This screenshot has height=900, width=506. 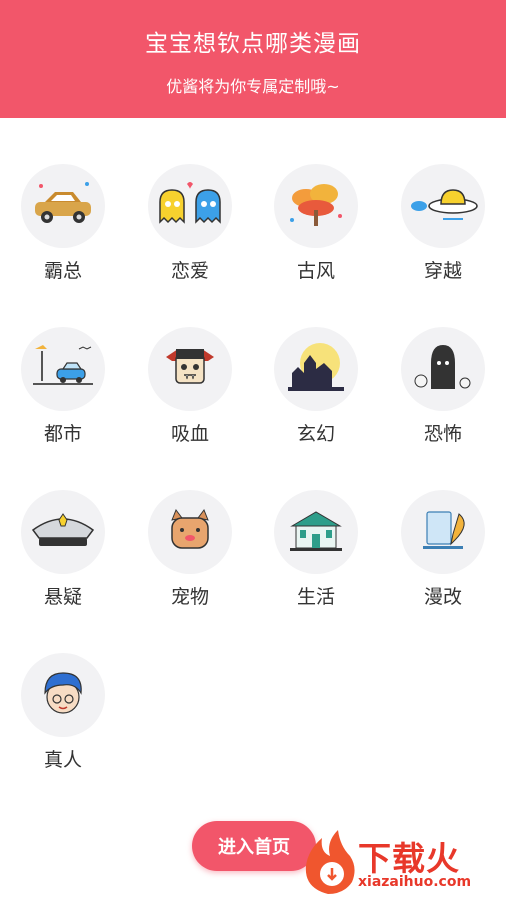 I want to click on flame-logo-icon, so click(x=330, y=862).